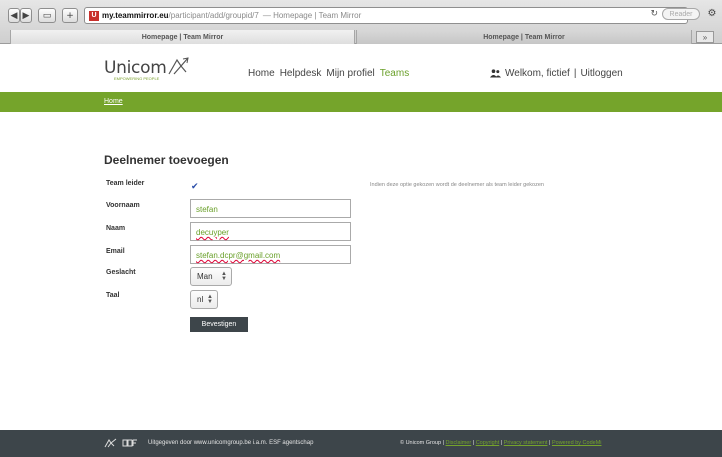 The height and width of the screenshot is (457, 722). Describe the element at coordinates (213, 15) in the screenshot. I see `url-path: /participant/add/groupid/7` at that location.